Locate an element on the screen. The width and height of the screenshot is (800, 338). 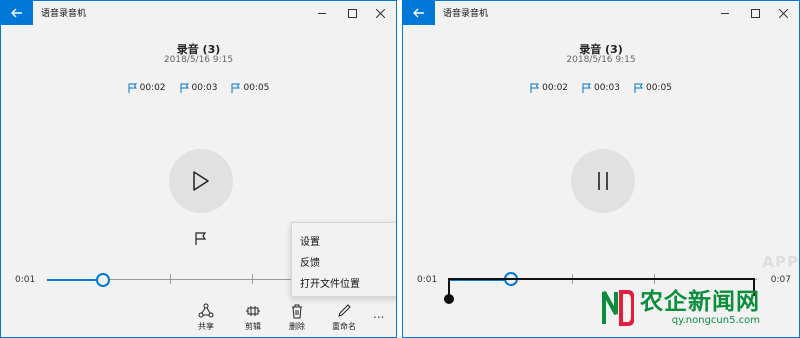
pause-button is located at coordinates (603, 181).